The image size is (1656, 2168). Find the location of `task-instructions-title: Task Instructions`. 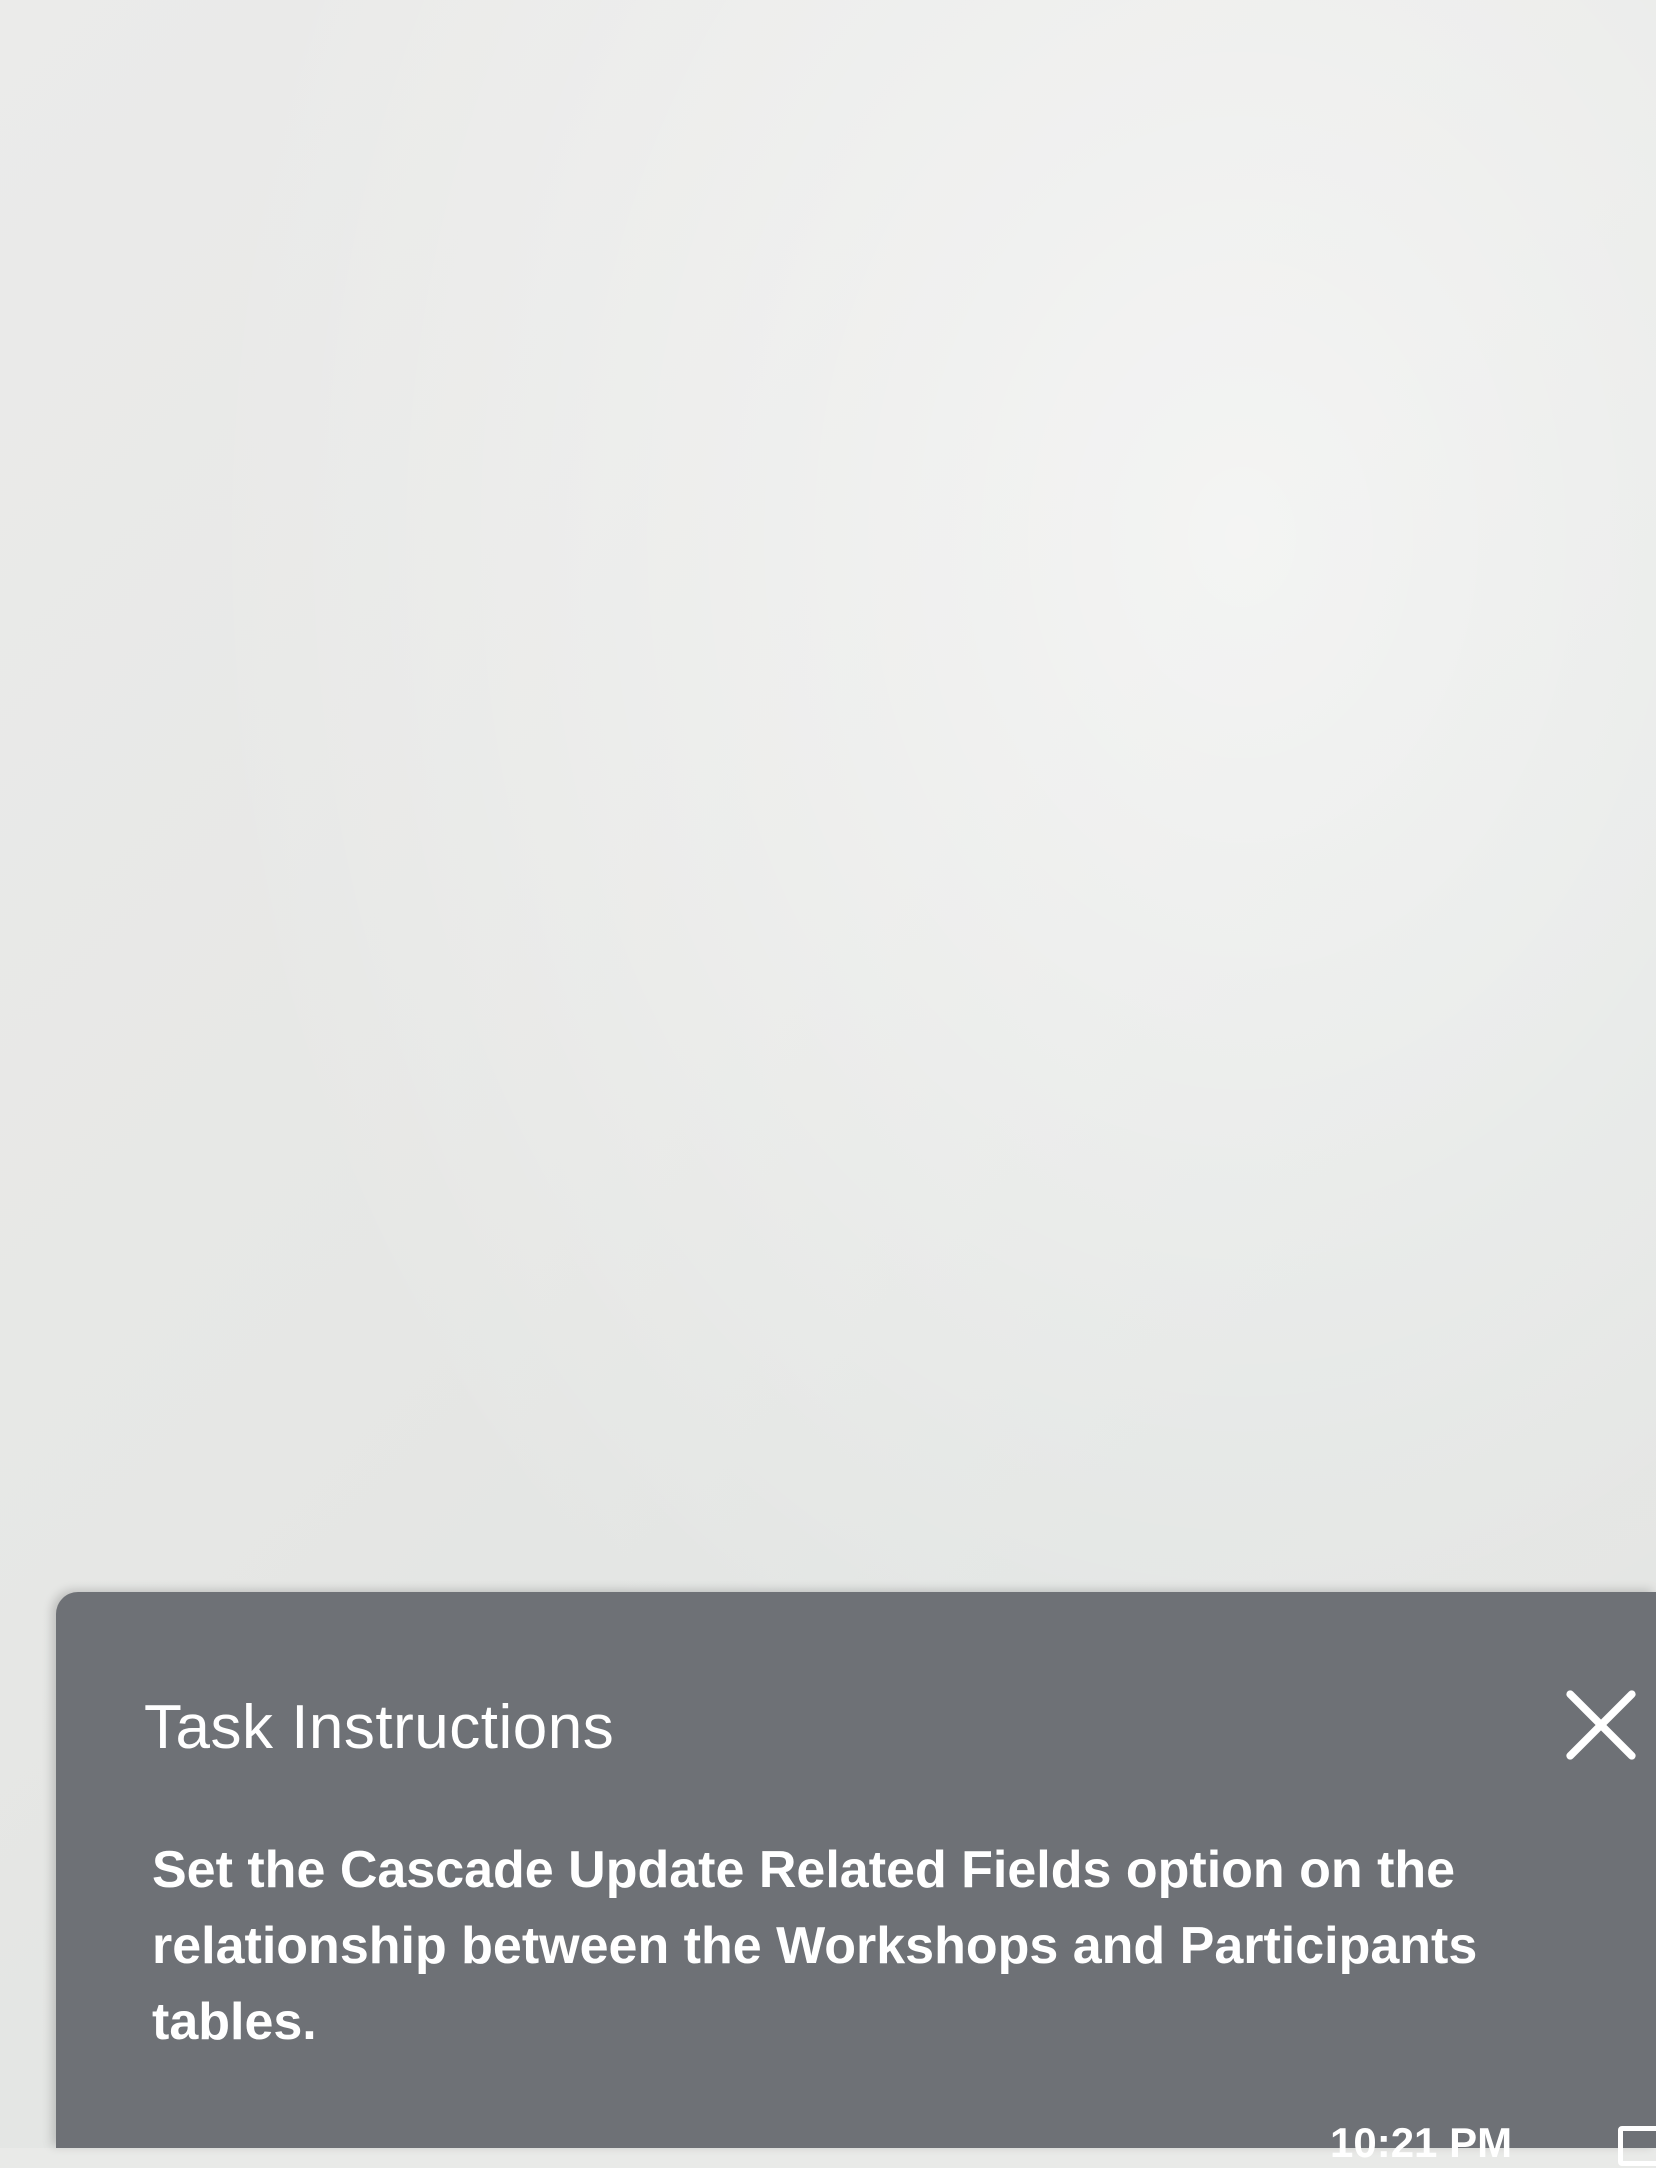

task-instructions-title: Task Instructions is located at coordinates (379, 1727).